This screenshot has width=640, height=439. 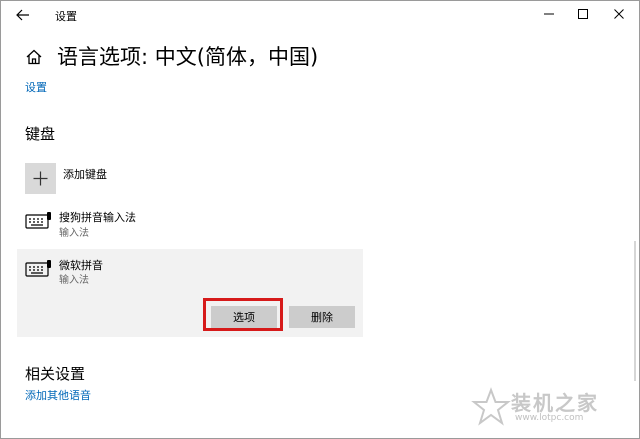 I want to click on add-keyboard-tile, so click(x=40, y=178).